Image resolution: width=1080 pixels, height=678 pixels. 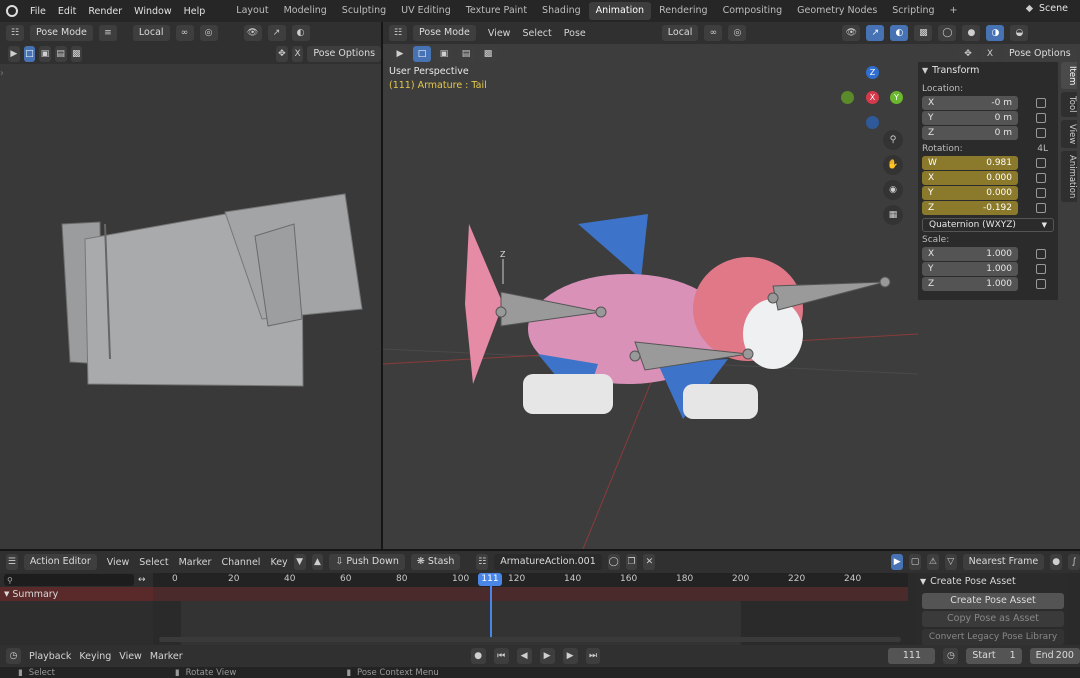 What do you see at coordinates (153, 562) in the screenshot?
I see `ae-menu-select: Select` at bounding box center [153, 562].